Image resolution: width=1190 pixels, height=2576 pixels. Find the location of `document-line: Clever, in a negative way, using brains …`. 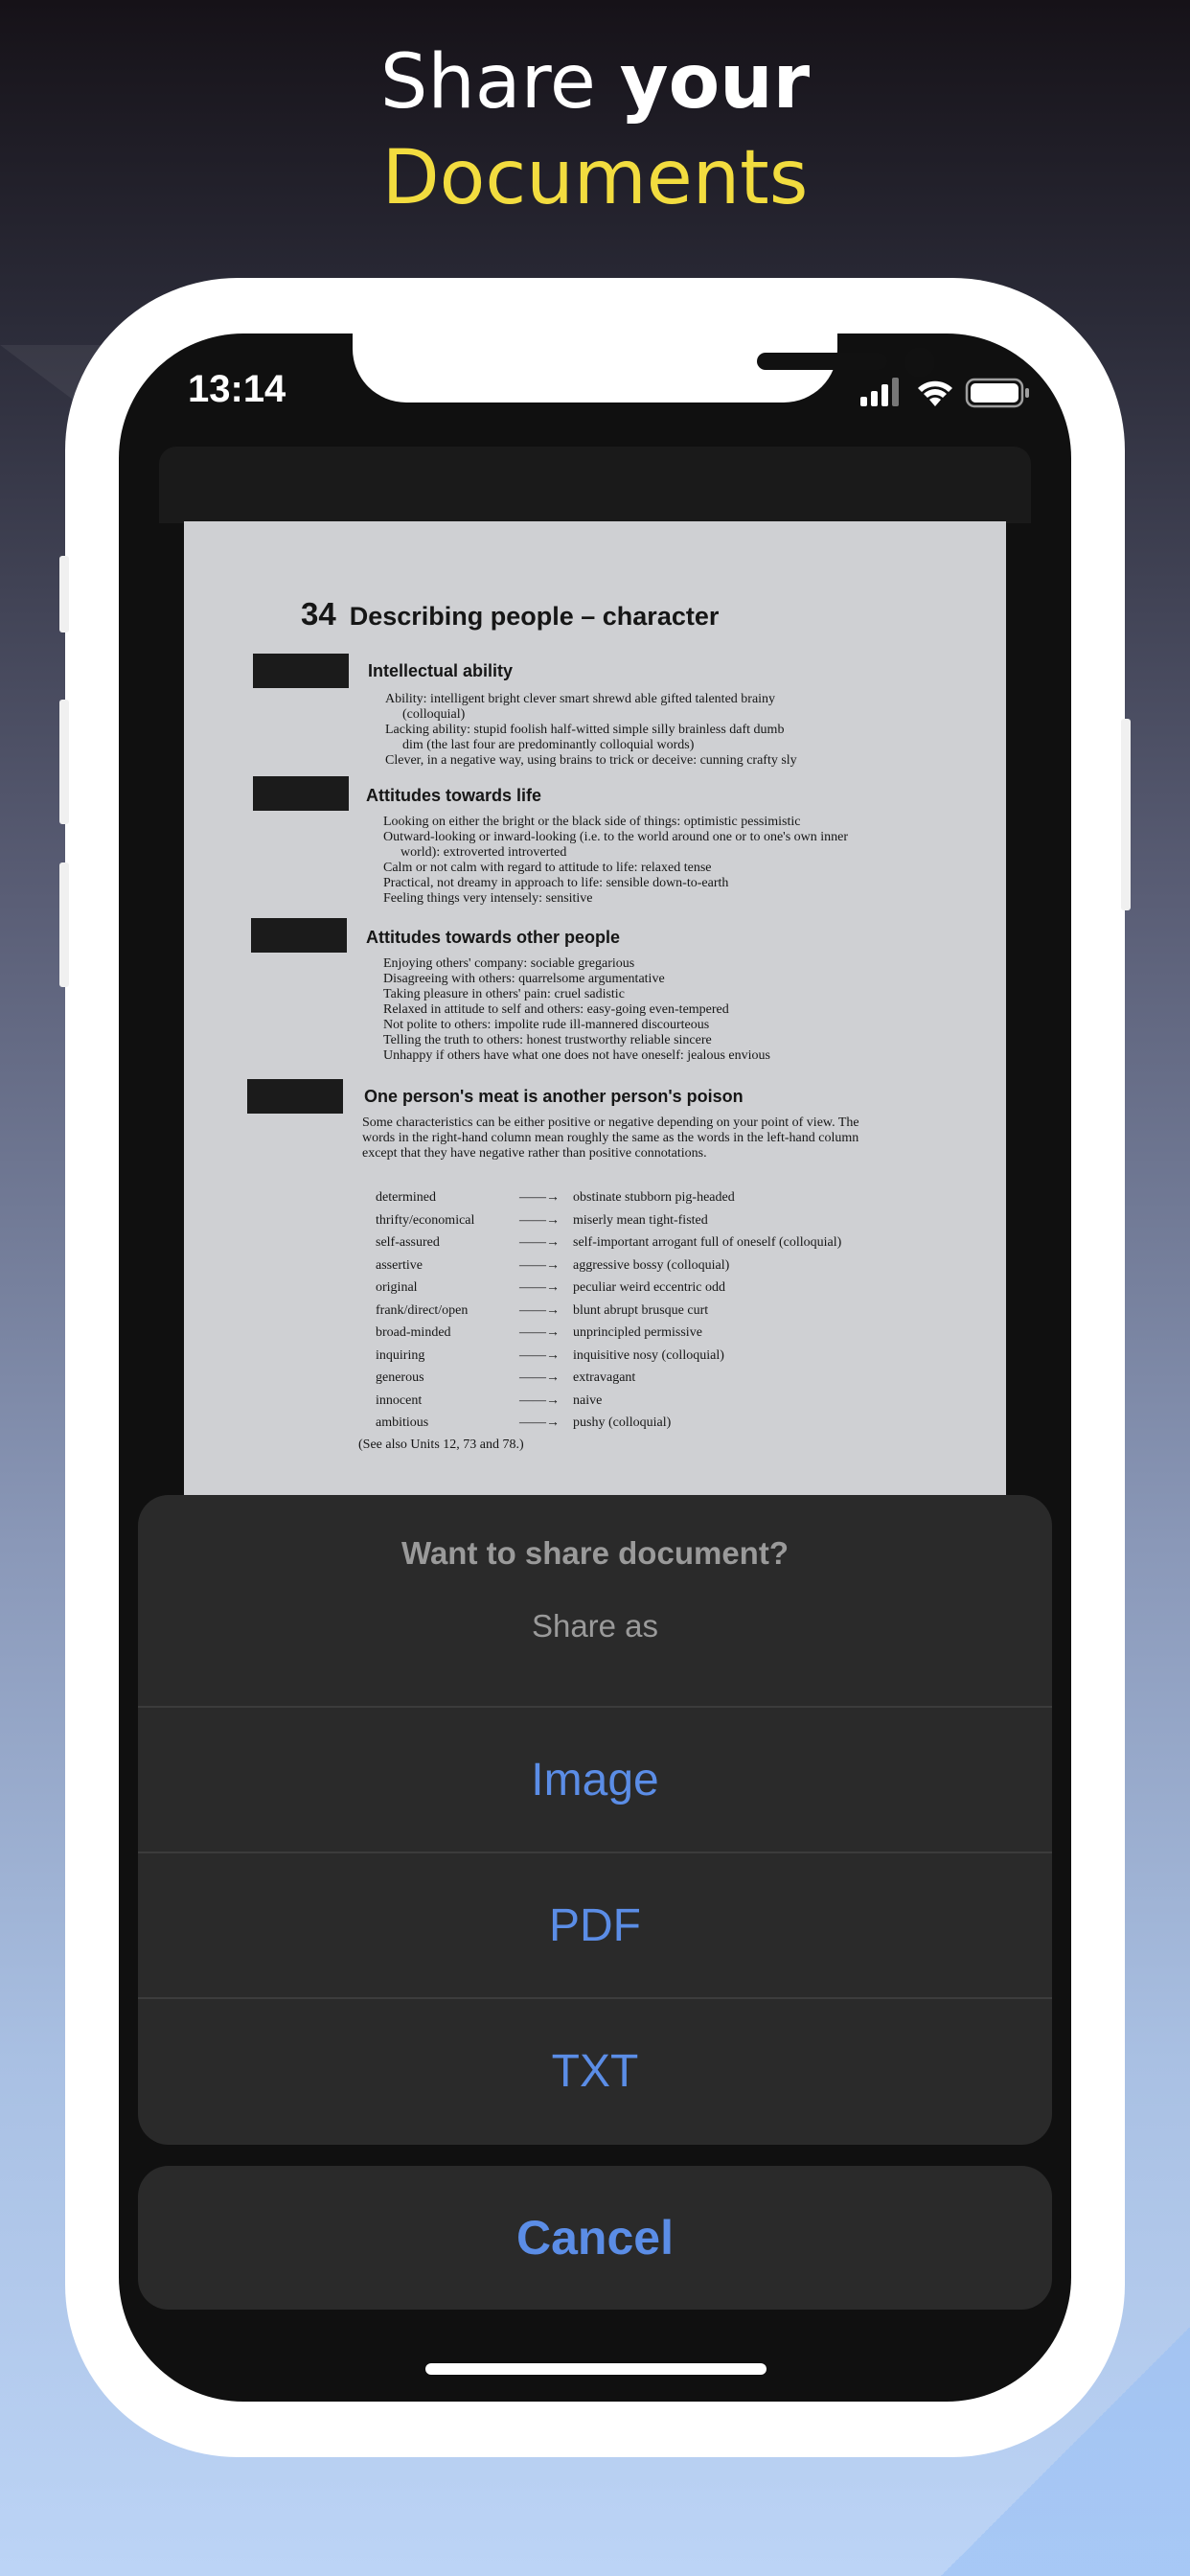

document-line: Clever, in a negative way, using brains … is located at coordinates (591, 760).